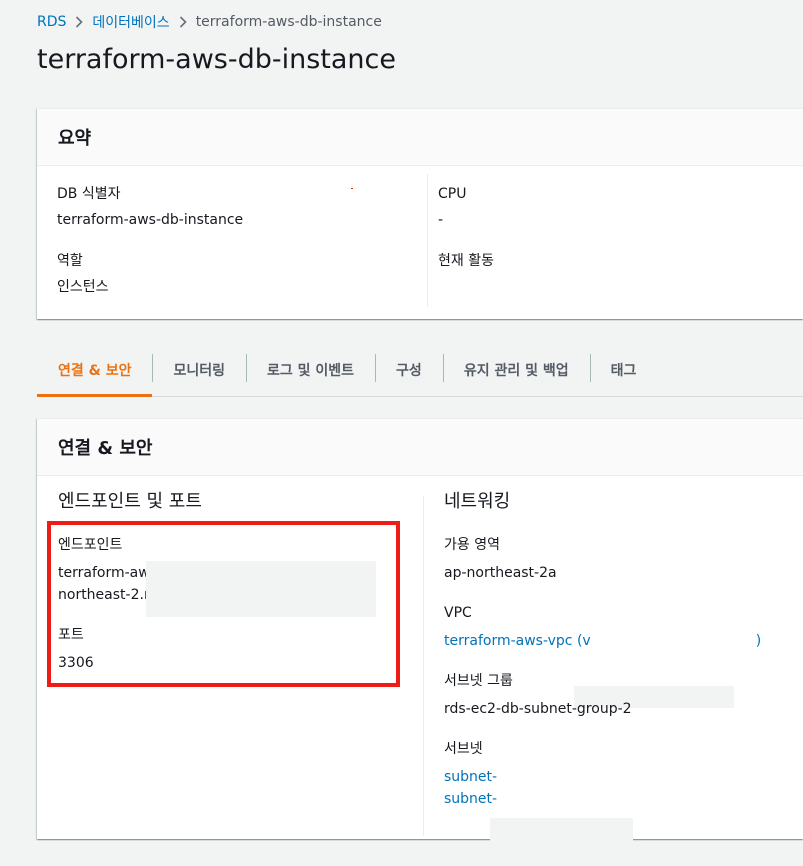 The width and height of the screenshot is (803, 866). I want to click on breadcrumb-current: terraform-aws-db-instance, so click(288, 22).